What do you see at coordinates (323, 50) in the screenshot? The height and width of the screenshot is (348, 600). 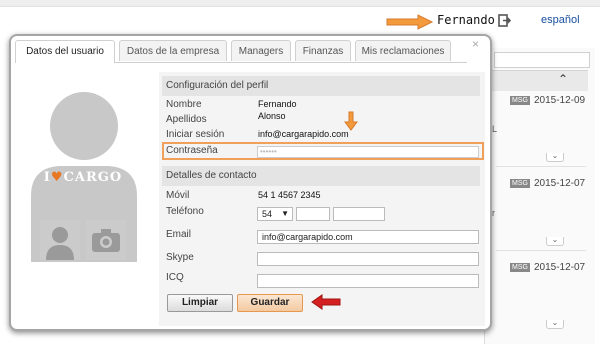 I see `tab-finanzas: Finanzas` at bounding box center [323, 50].